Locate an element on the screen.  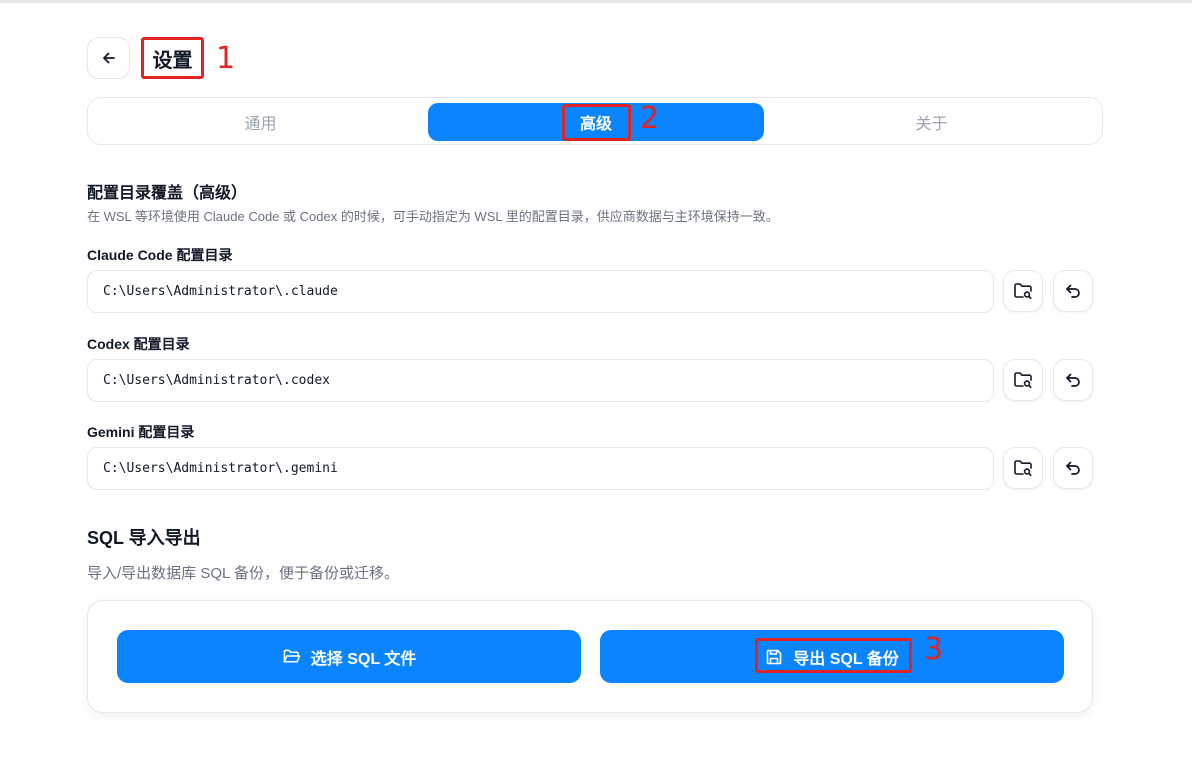
gemini-browse-button is located at coordinates (1023, 468).